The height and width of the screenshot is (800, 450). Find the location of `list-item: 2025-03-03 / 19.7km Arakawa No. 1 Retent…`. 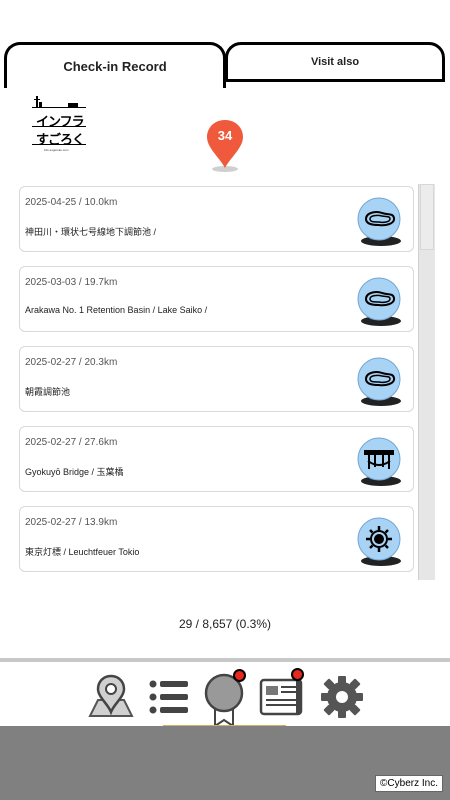

list-item: 2025-03-03 / 19.7km Arakawa No. 1 Retent… is located at coordinates (216, 299).